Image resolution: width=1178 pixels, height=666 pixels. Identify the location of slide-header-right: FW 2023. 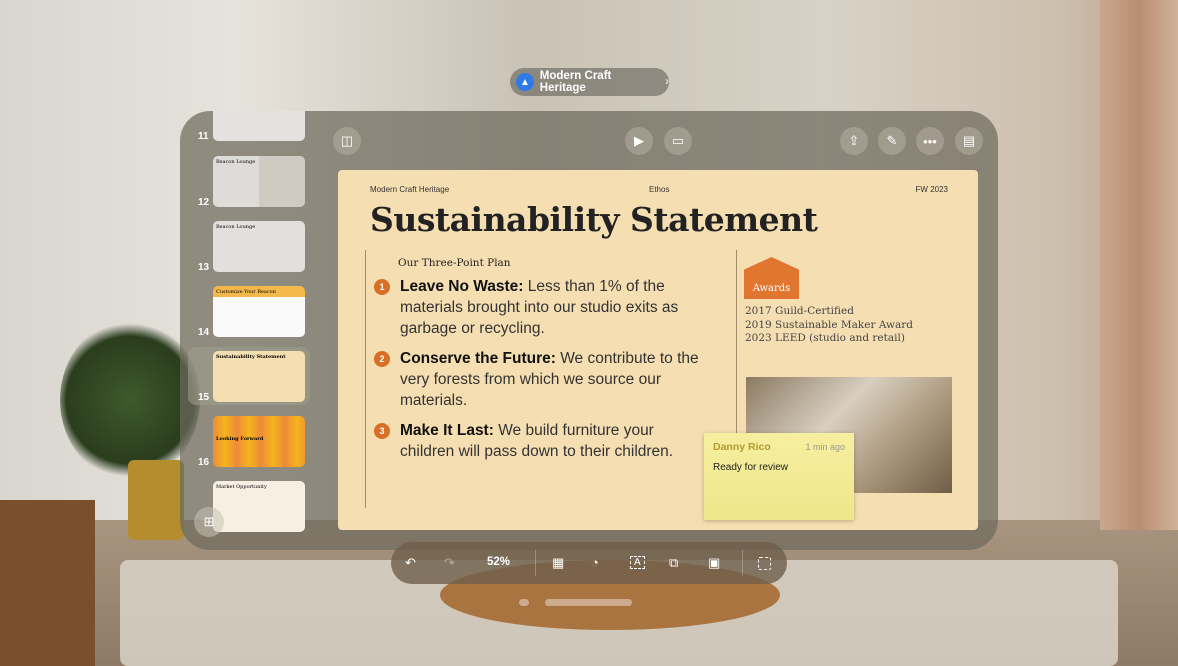
(931, 189).